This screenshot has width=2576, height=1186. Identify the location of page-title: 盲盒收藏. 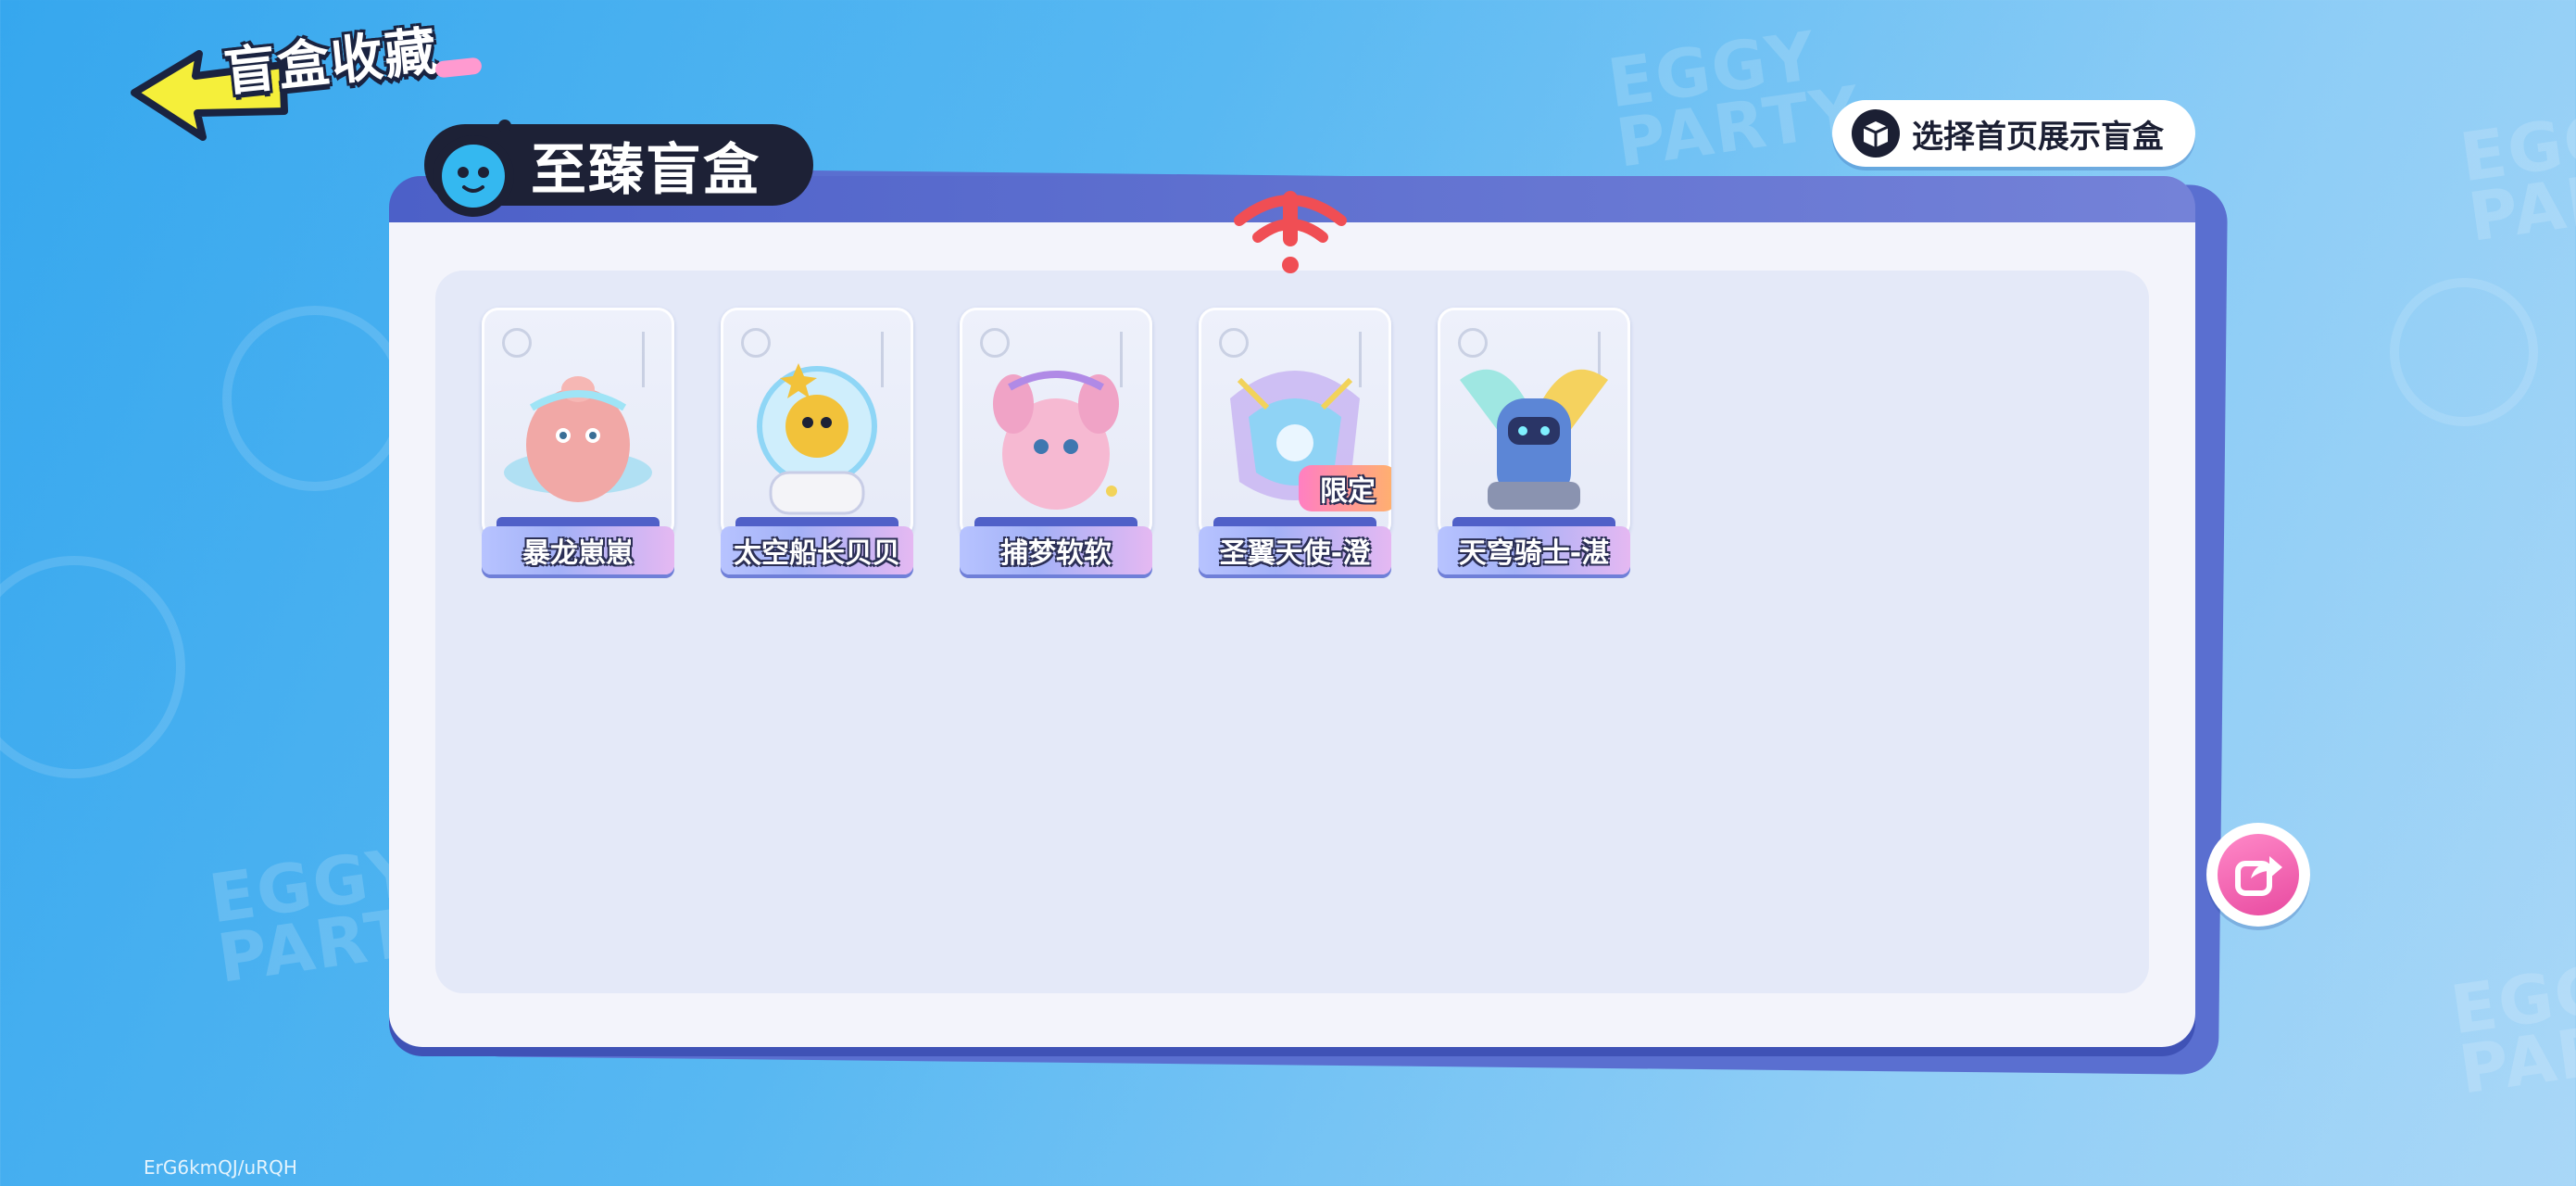
(331, 62).